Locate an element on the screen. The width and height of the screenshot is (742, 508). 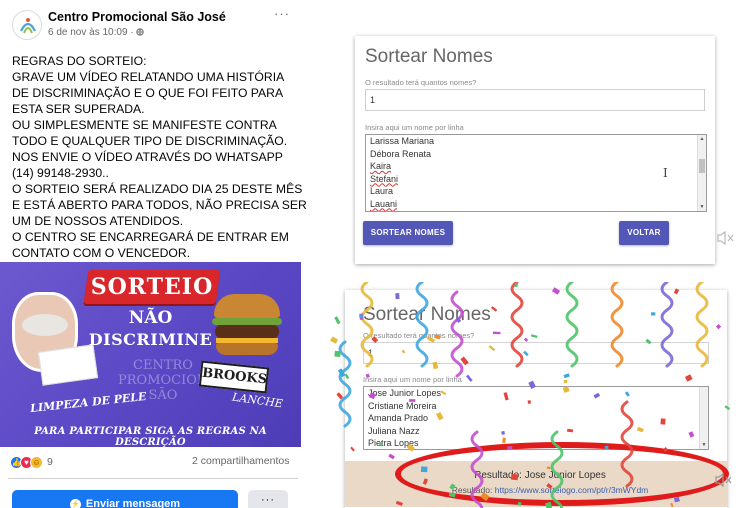
brooks-logo: BROOKS is located at coordinates (234, 377).